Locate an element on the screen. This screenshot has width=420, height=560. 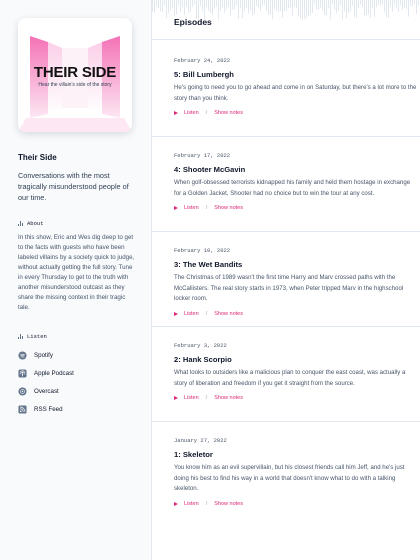
episode-title: 1: Skeletor is located at coordinates (296, 454).